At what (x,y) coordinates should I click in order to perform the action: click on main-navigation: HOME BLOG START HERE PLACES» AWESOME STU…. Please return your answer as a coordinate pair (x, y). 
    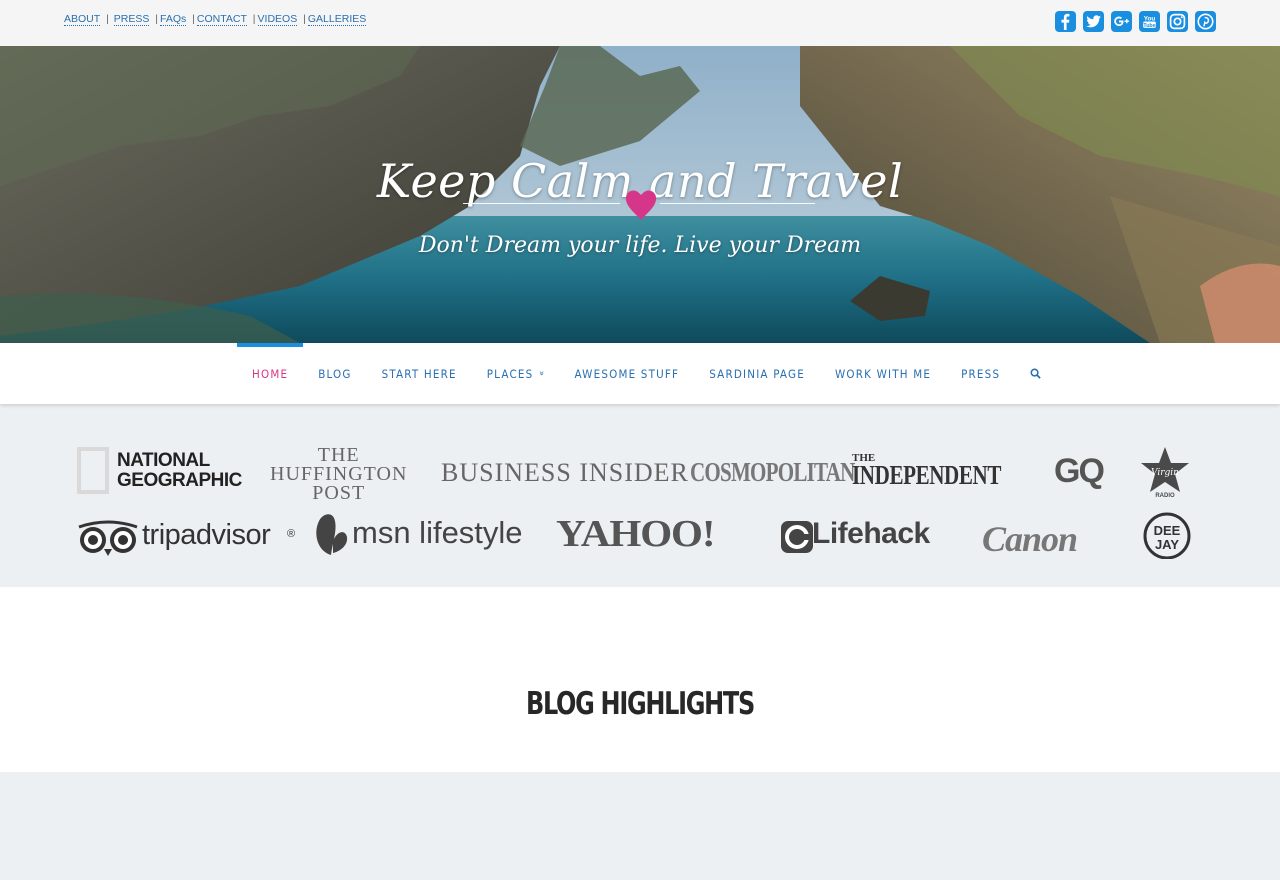
    Looking at the image, I should click on (640, 373).